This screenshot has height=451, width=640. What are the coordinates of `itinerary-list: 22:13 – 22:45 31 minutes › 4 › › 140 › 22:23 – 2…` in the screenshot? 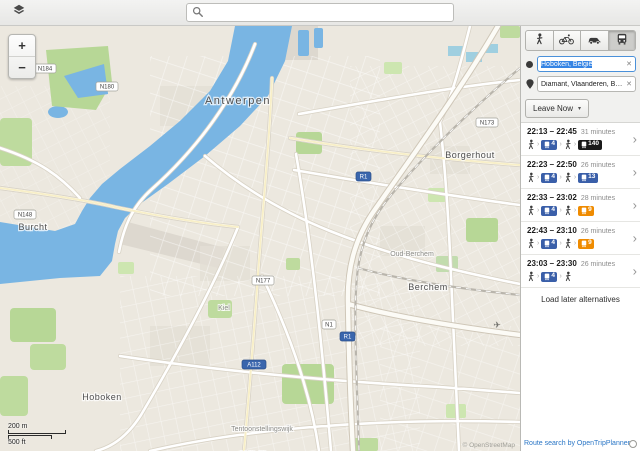 It's located at (580, 279).